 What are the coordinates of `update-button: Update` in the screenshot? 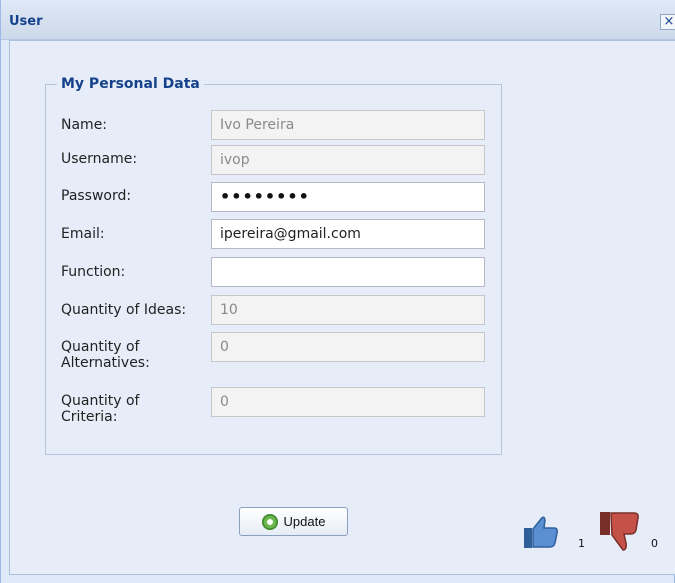 It's located at (293, 521).